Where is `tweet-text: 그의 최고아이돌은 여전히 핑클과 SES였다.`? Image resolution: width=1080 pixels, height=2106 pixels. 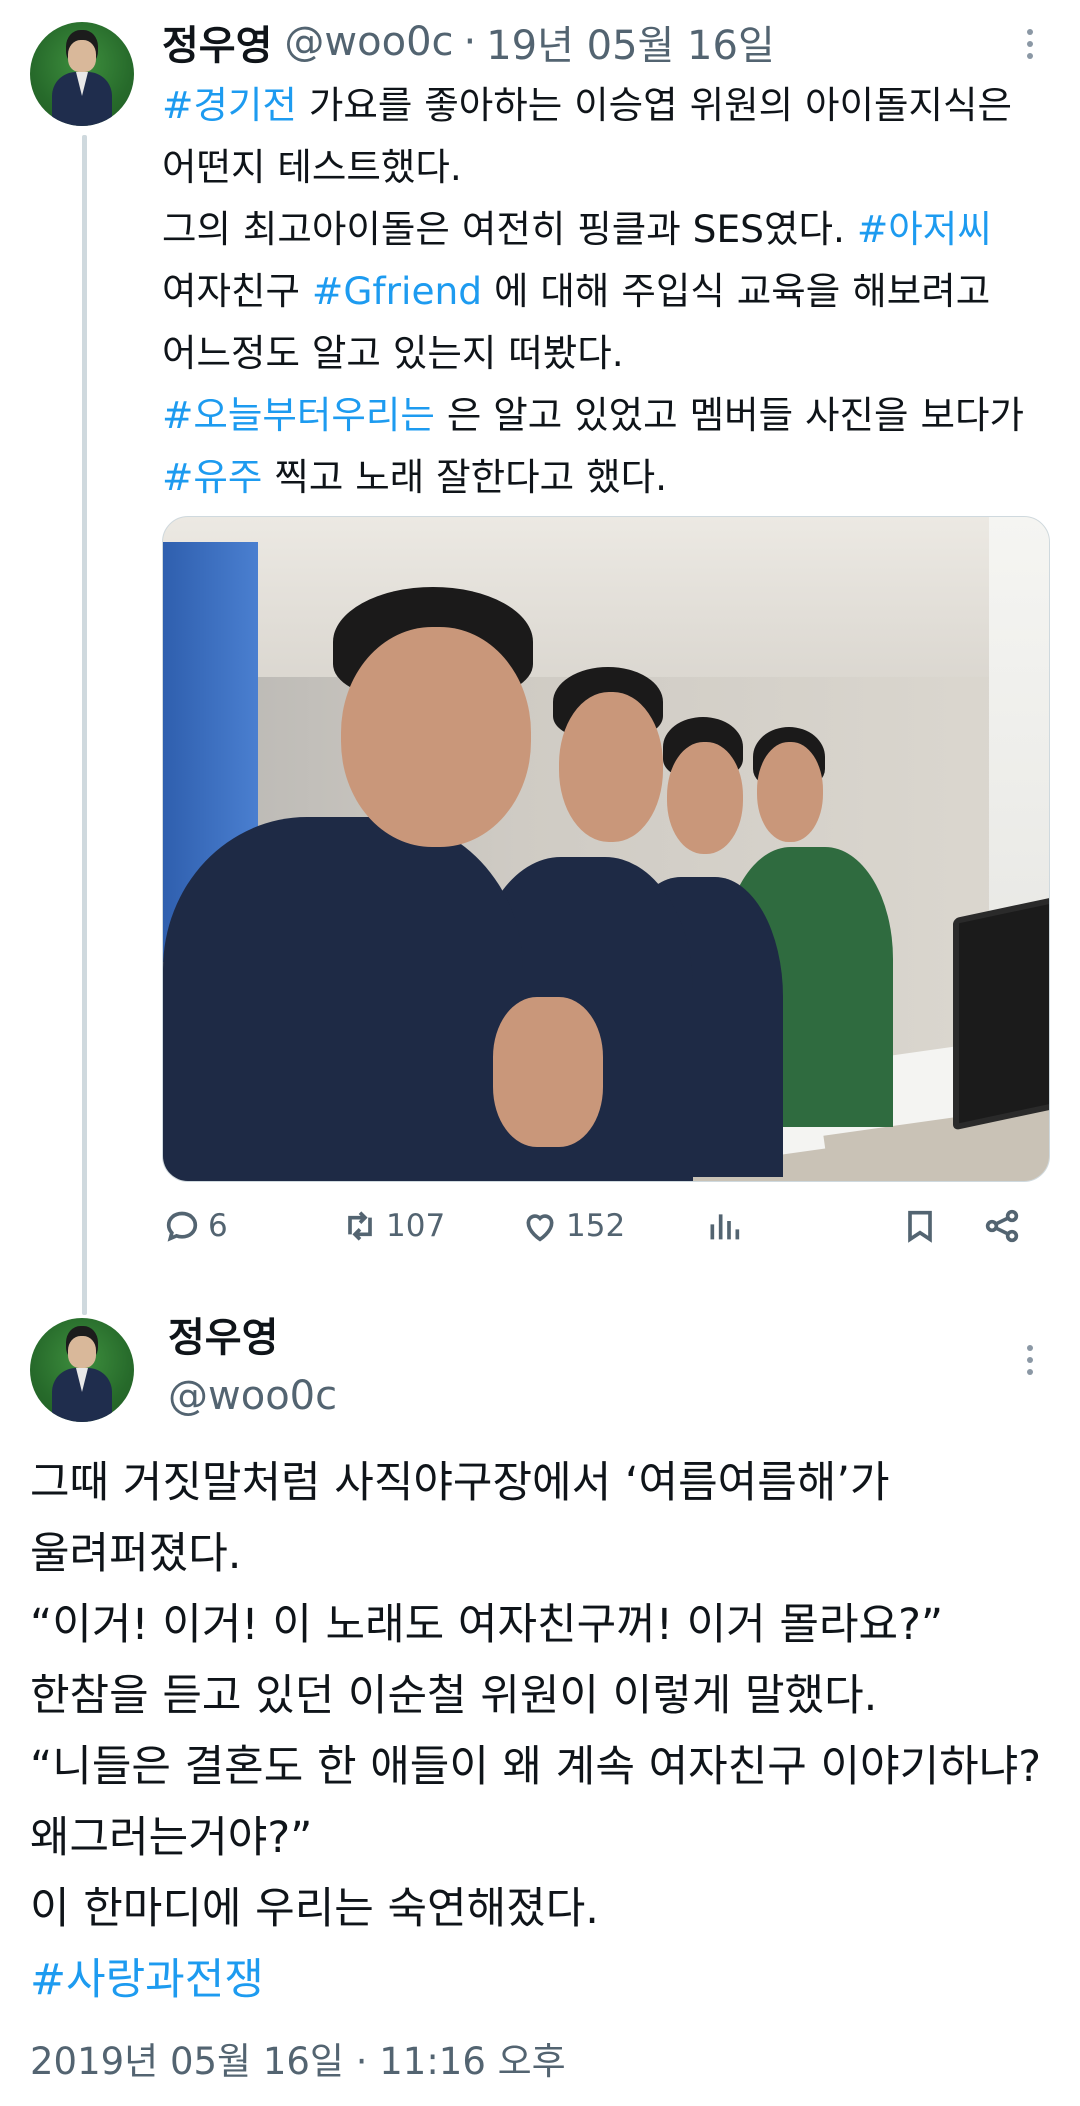 tweet-text: 그의 최고아이돌은 여전히 핑클과 SES였다. is located at coordinates (509, 229).